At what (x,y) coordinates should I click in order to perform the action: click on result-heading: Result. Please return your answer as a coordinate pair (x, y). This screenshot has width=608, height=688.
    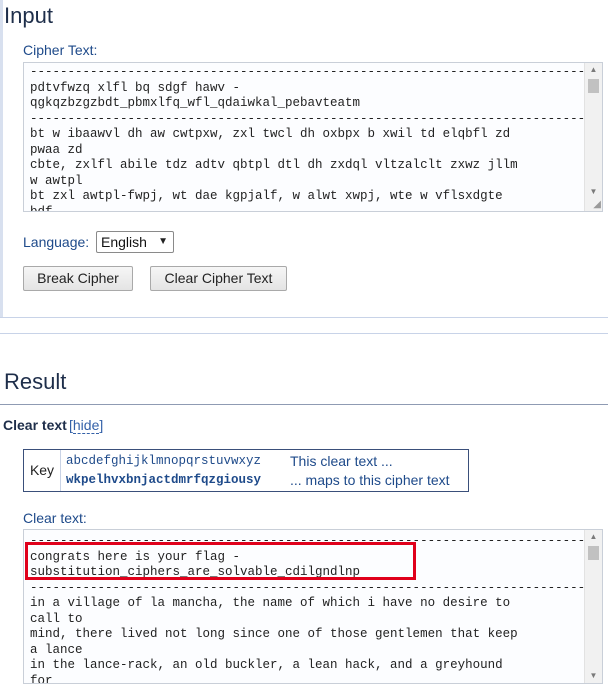
    Looking at the image, I should click on (35, 381).